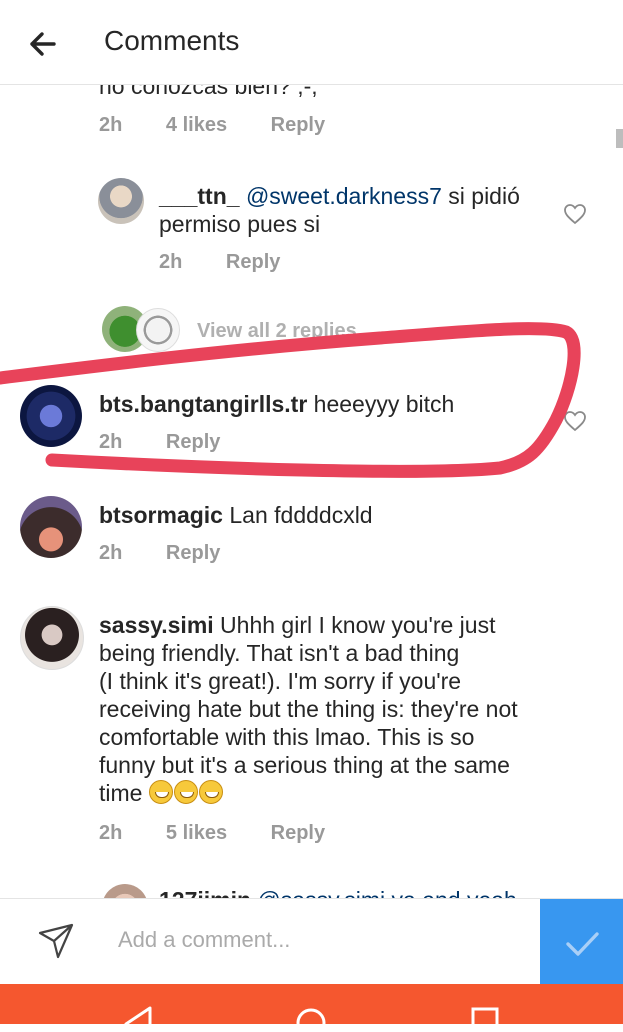  Describe the element at coordinates (56, 941) in the screenshot. I see `send-direct-icon` at that location.